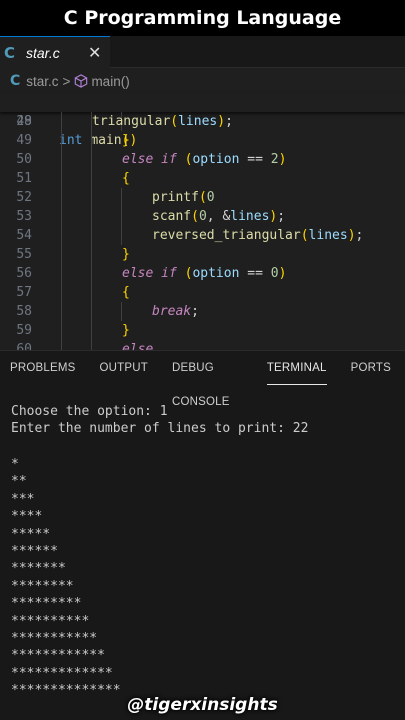 This screenshot has height=720, width=405. Describe the element at coordinates (58, 656) in the screenshot. I see `terminal-output-line: ************` at that location.